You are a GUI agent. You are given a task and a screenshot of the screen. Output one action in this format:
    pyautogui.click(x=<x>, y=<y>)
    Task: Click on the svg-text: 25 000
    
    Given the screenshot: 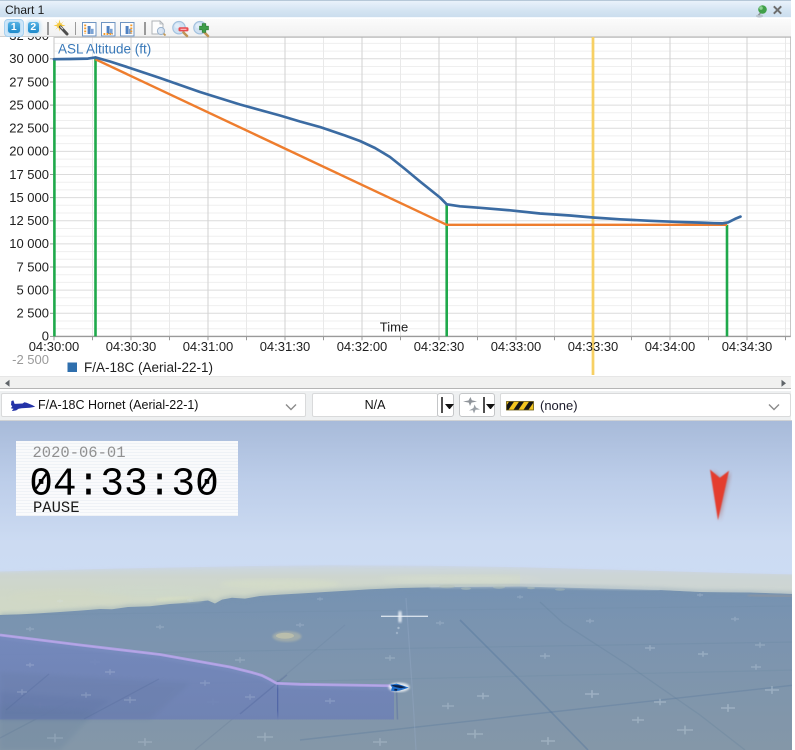 What is the action you would take?
    pyautogui.click(x=29, y=104)
    